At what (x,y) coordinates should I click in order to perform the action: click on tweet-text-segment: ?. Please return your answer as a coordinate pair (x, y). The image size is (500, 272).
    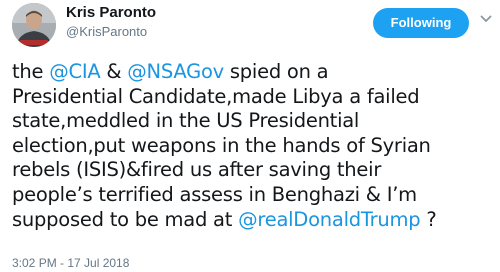
    Looking at the image, I should click on (428, 219).